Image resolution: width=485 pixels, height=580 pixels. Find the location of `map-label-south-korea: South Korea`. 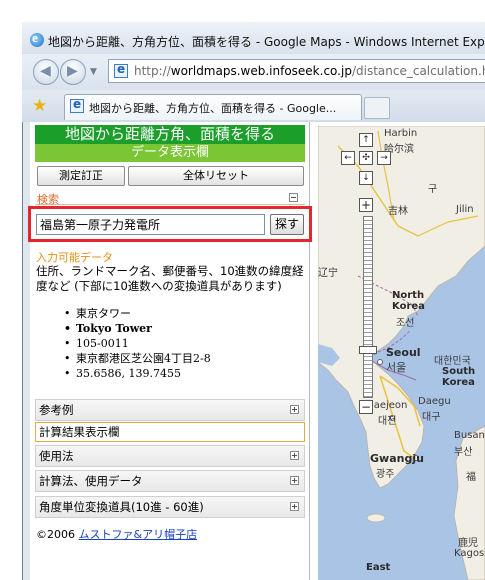

map-label-south-korea: South Korea is located at coordinates (459, 377).